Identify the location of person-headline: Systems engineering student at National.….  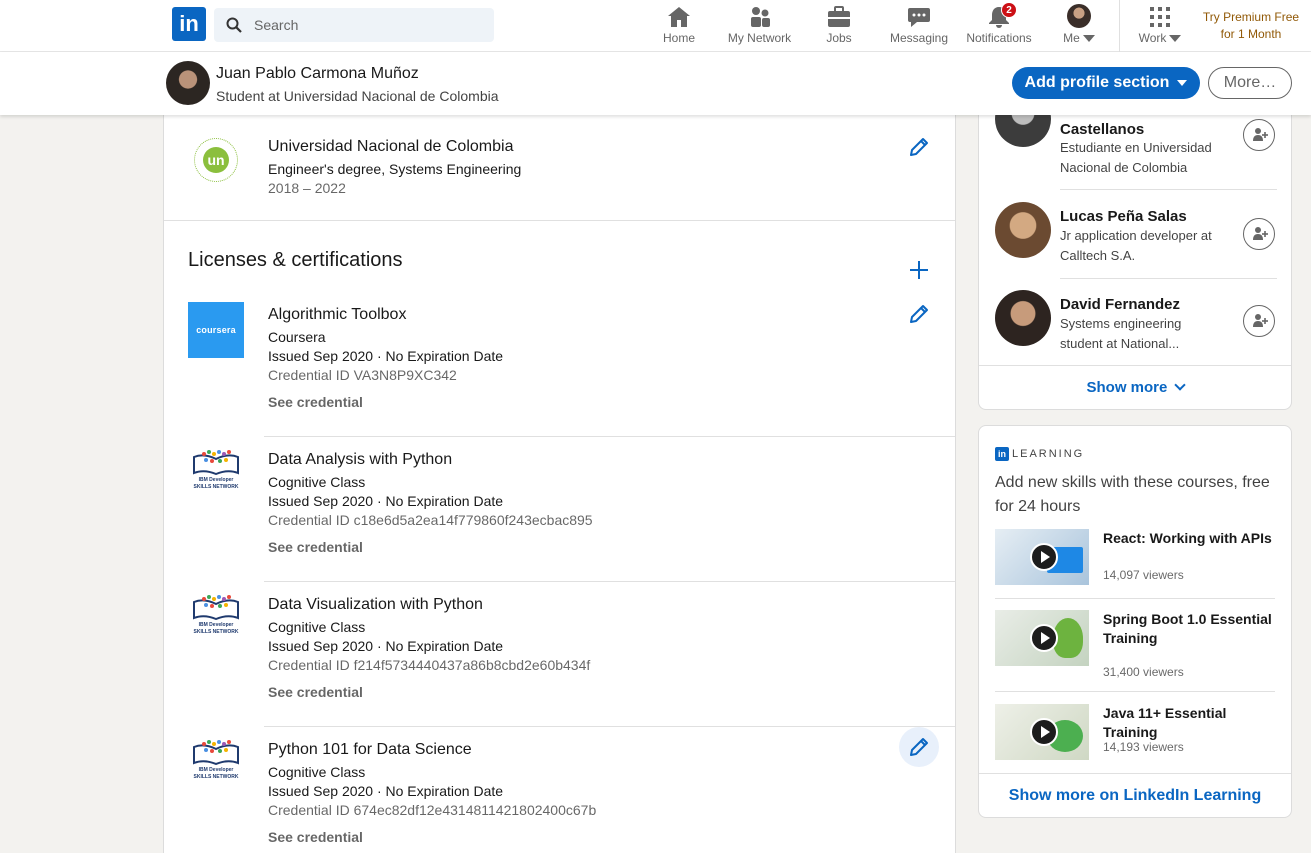
(1121, 333).